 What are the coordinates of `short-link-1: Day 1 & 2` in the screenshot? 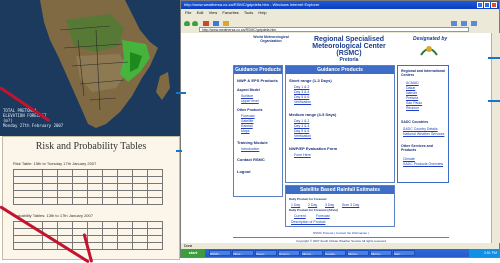 It's located at (301, 87).